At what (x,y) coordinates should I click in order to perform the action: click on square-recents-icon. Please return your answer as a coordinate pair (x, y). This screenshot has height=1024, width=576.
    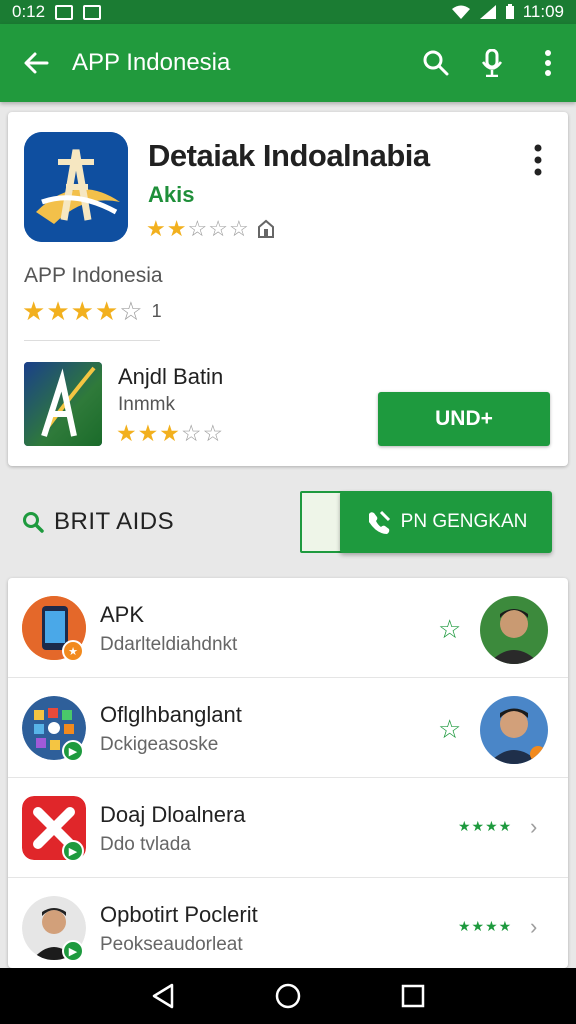
    Looking at the image, I should click on (413, 996).